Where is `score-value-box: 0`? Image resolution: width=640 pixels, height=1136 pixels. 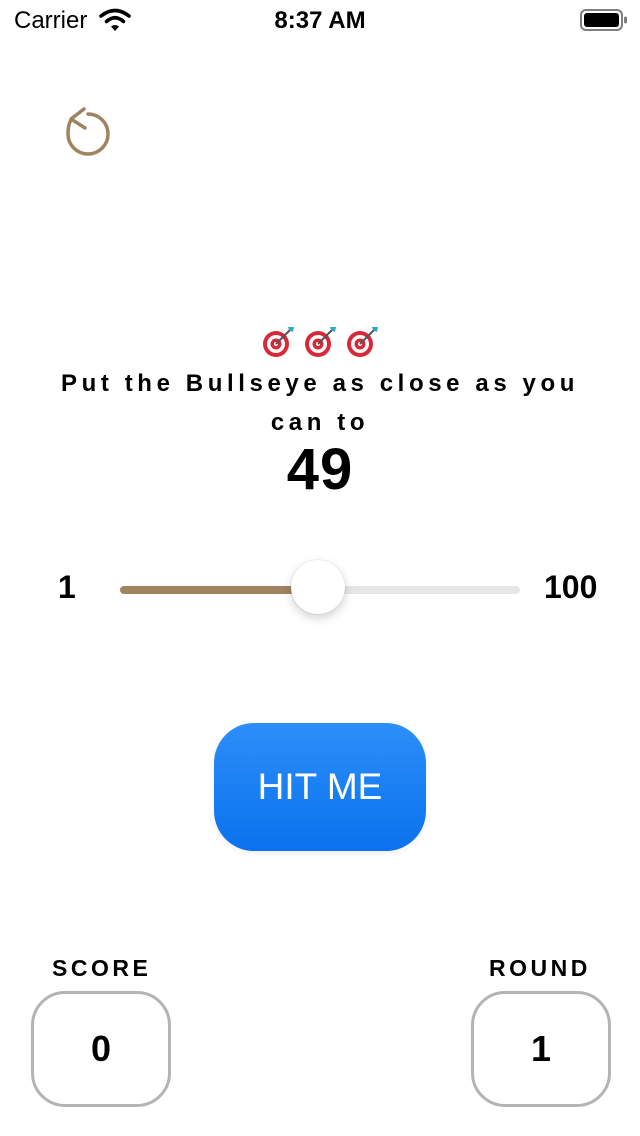 score-value-box: 0 is located at coordinates (101, 1049).